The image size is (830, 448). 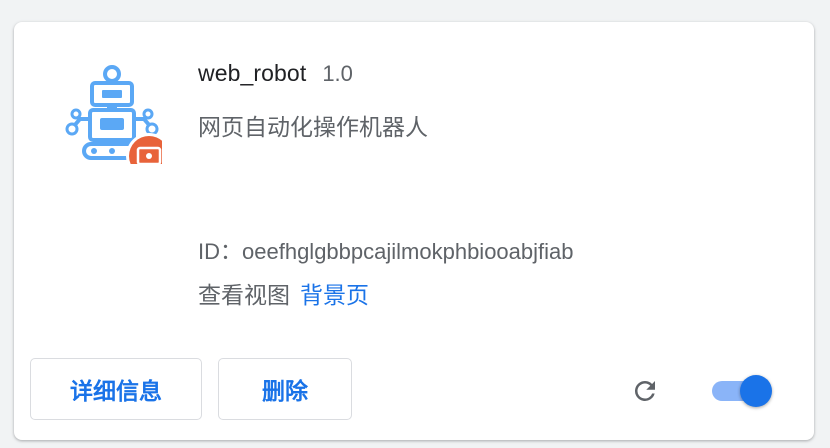 I want to click on id-label: ID：, so click(x=220, y=251).